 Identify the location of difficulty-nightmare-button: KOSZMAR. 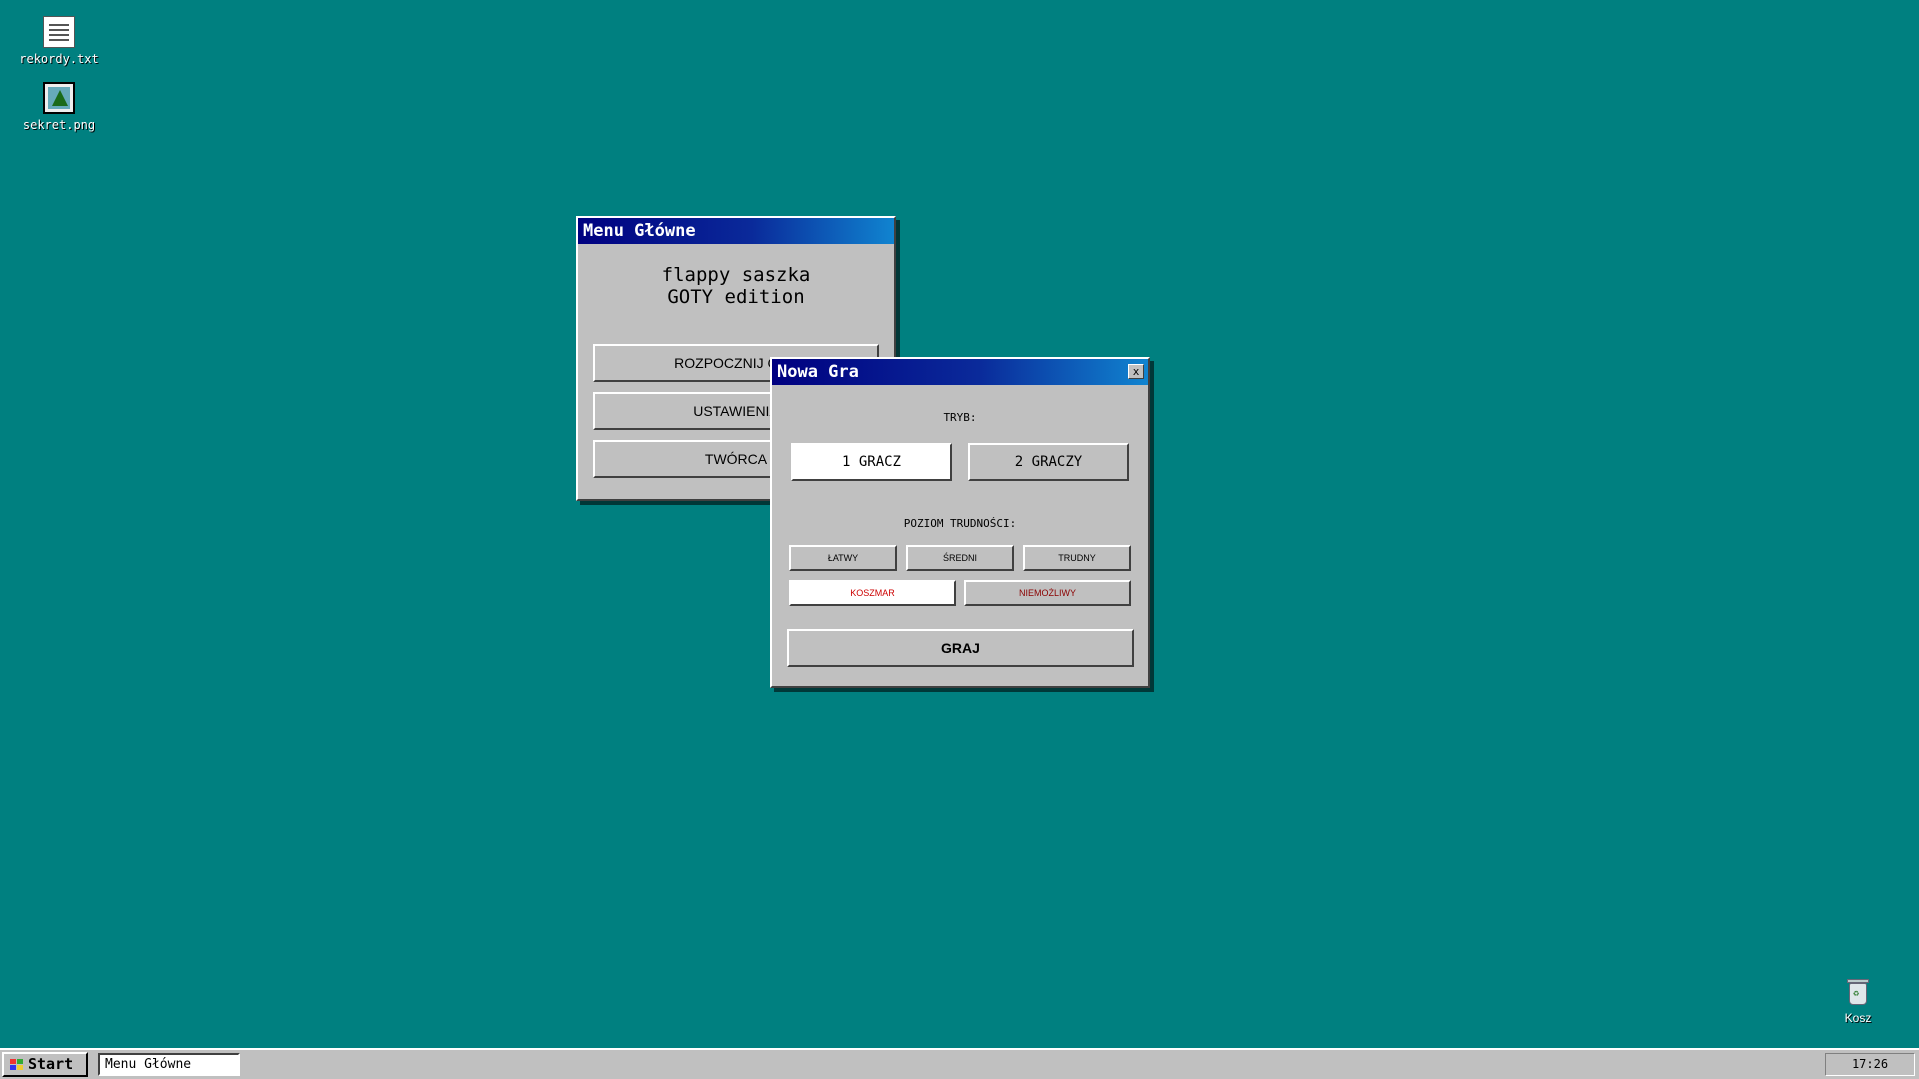
(872, 593).